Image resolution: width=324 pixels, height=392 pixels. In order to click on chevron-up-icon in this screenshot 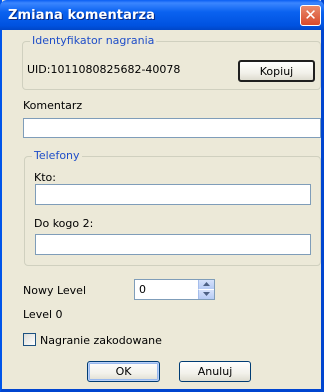, I will do `click(206, 284)`.